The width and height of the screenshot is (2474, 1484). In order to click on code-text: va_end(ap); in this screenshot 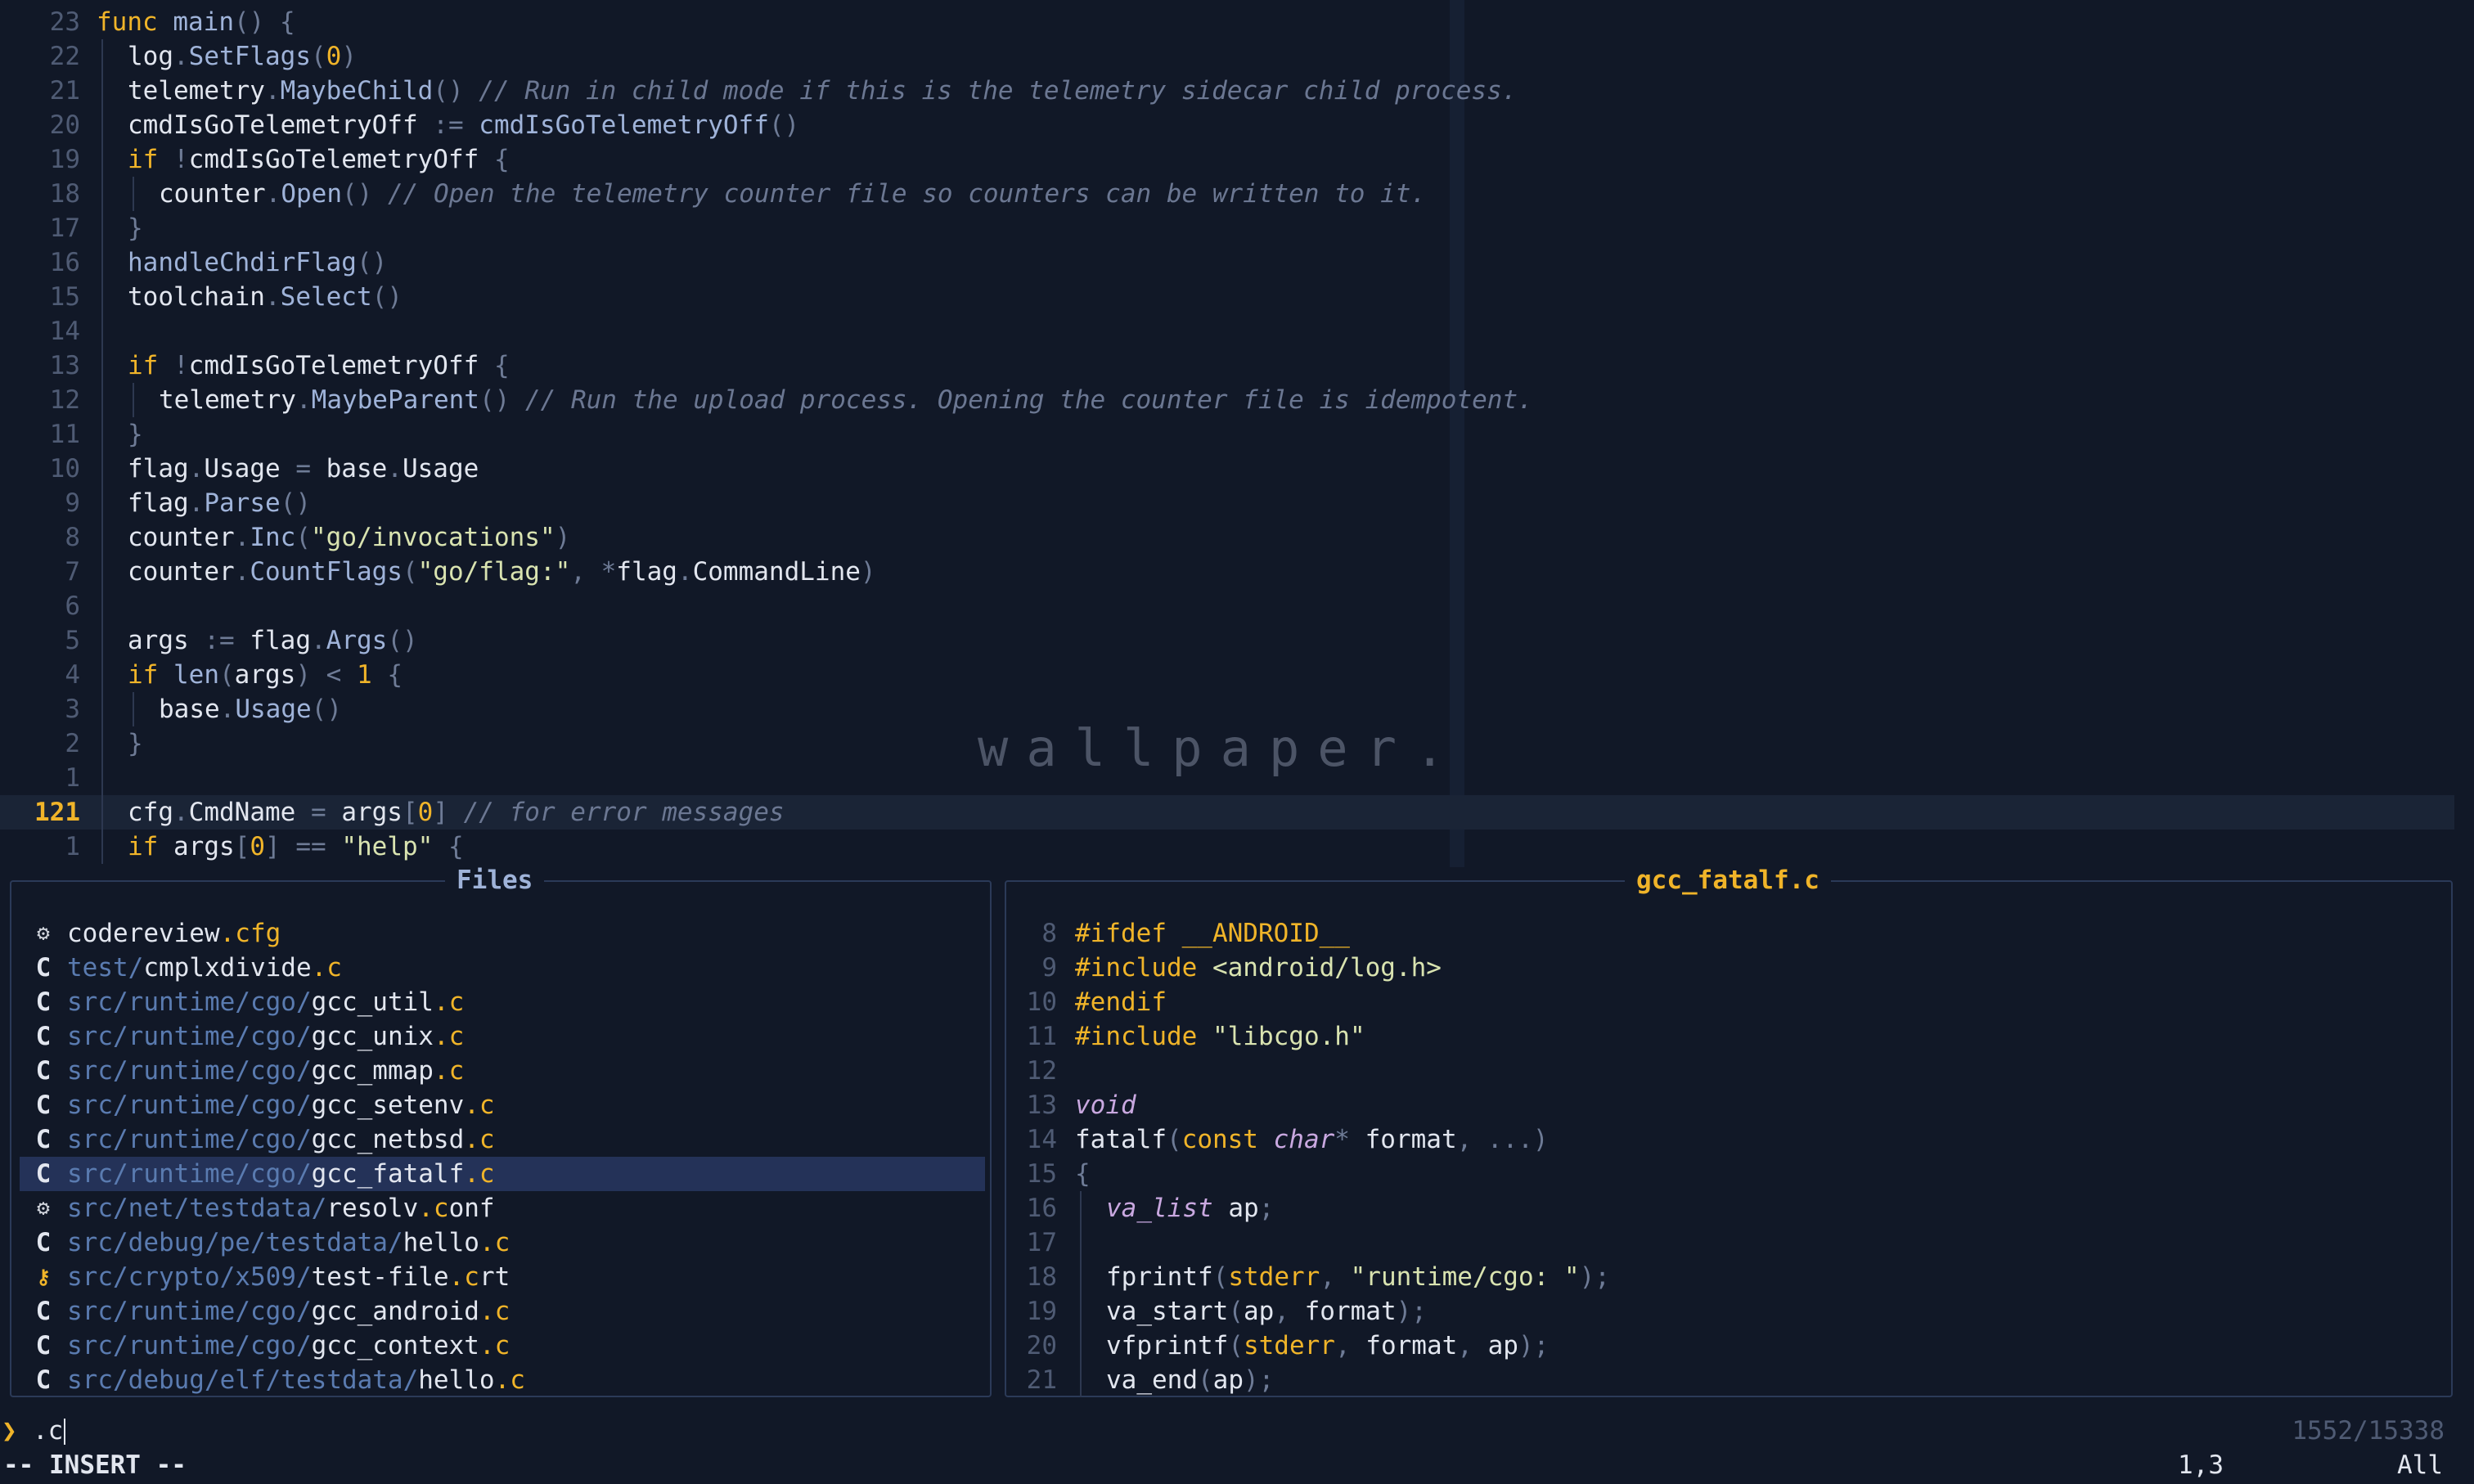, I will do `click(1190, 1380)`.